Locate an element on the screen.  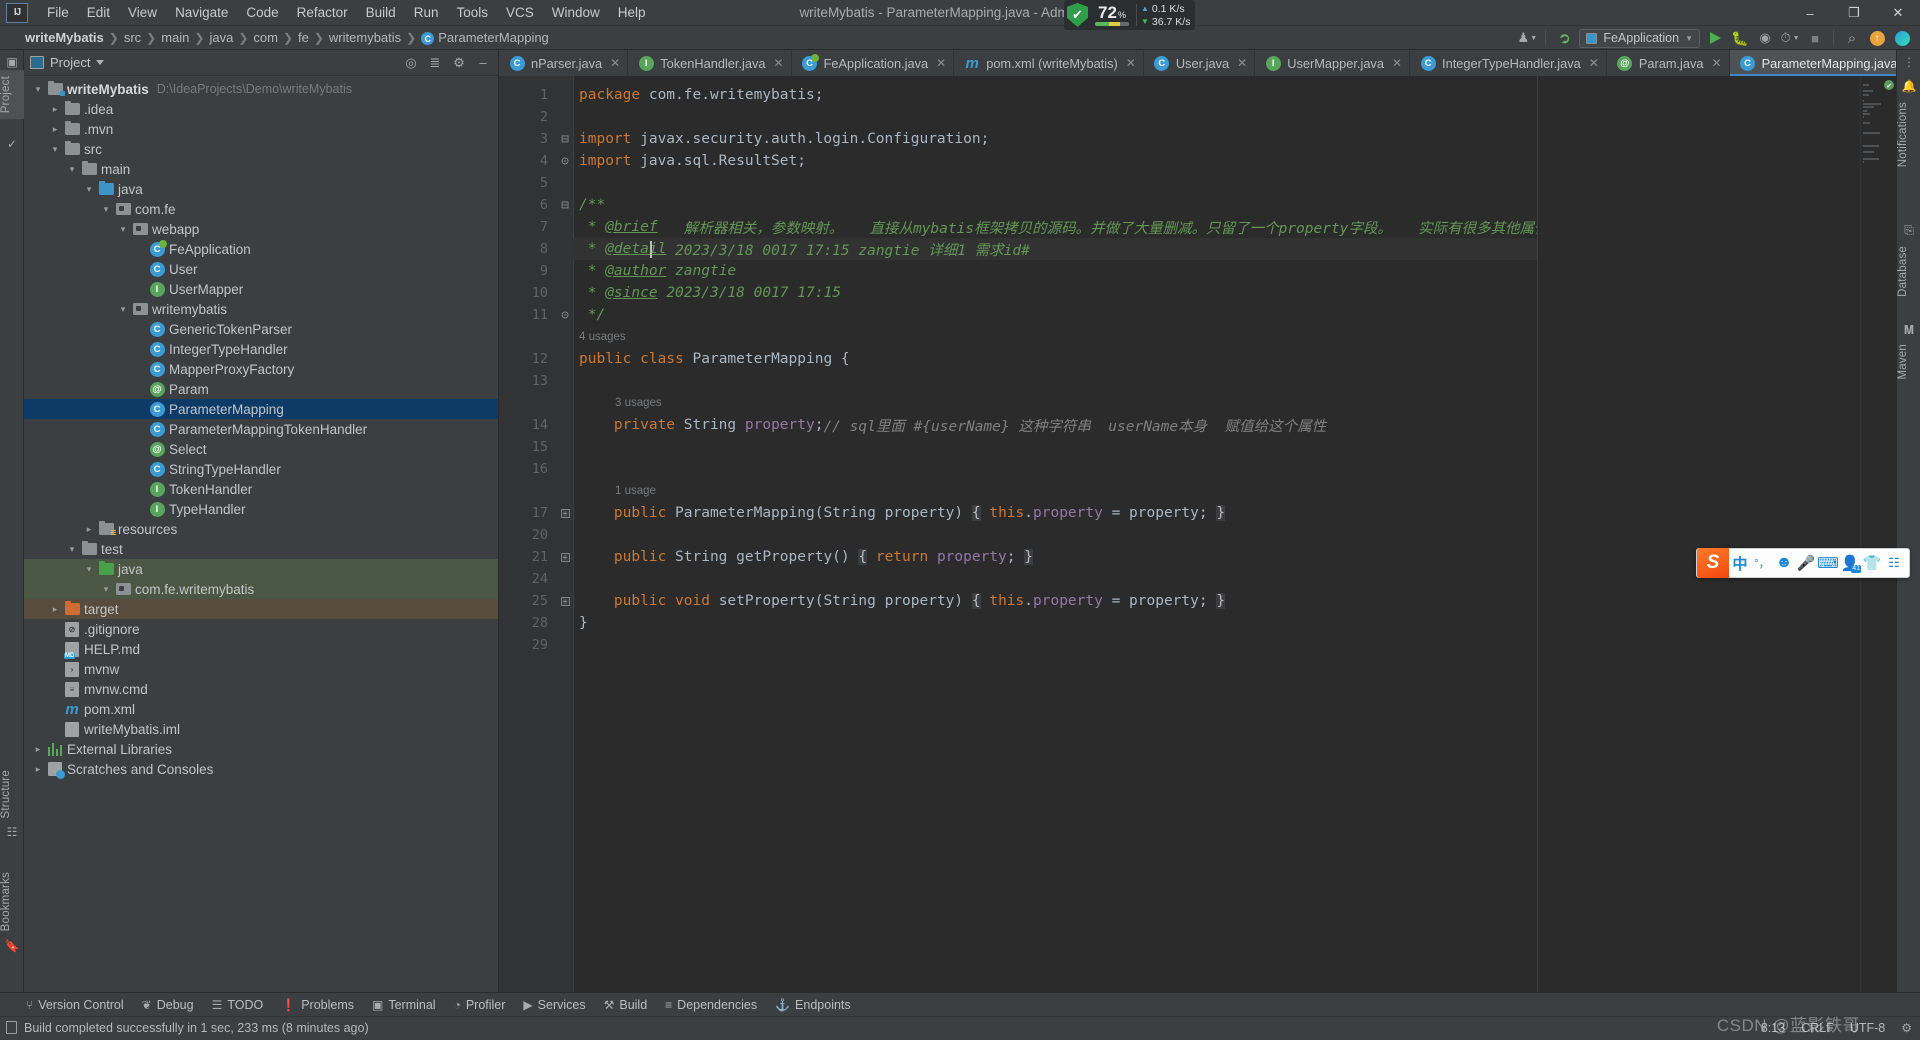
fold-expand-icon: + is located at coordinates (565, 513).